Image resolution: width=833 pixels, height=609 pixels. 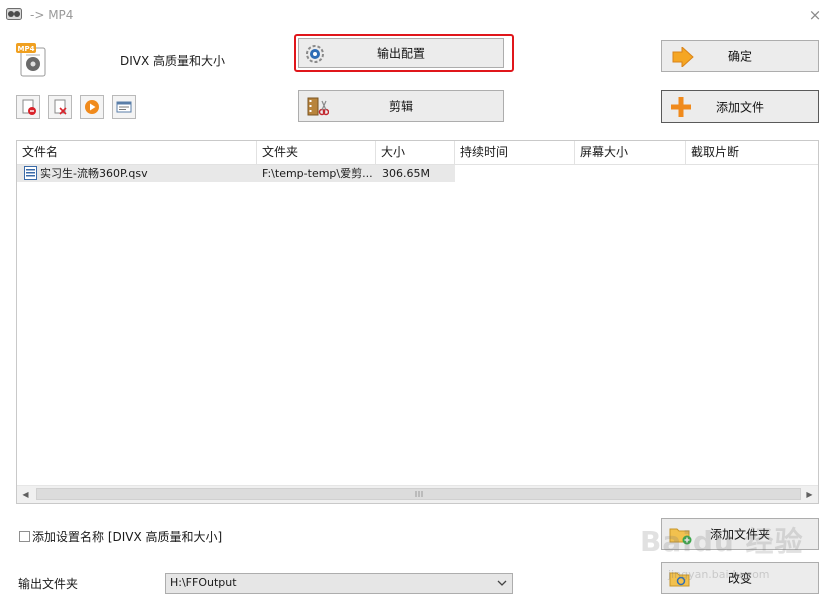 I want to click on add-file-label: 添加文件, so click(x=739, y=107).